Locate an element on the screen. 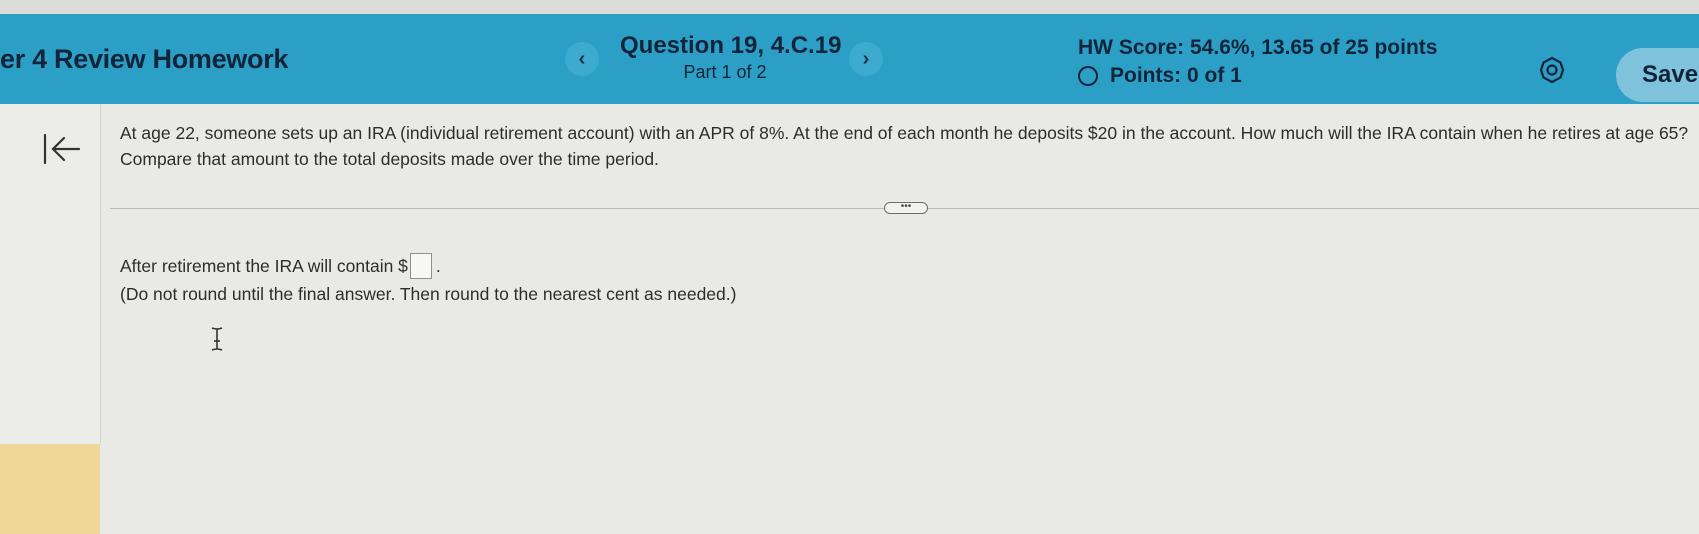 The width and height of the screenshot is (1699, 534). chevron-right-icon: › is located at coordinates (866, 58).